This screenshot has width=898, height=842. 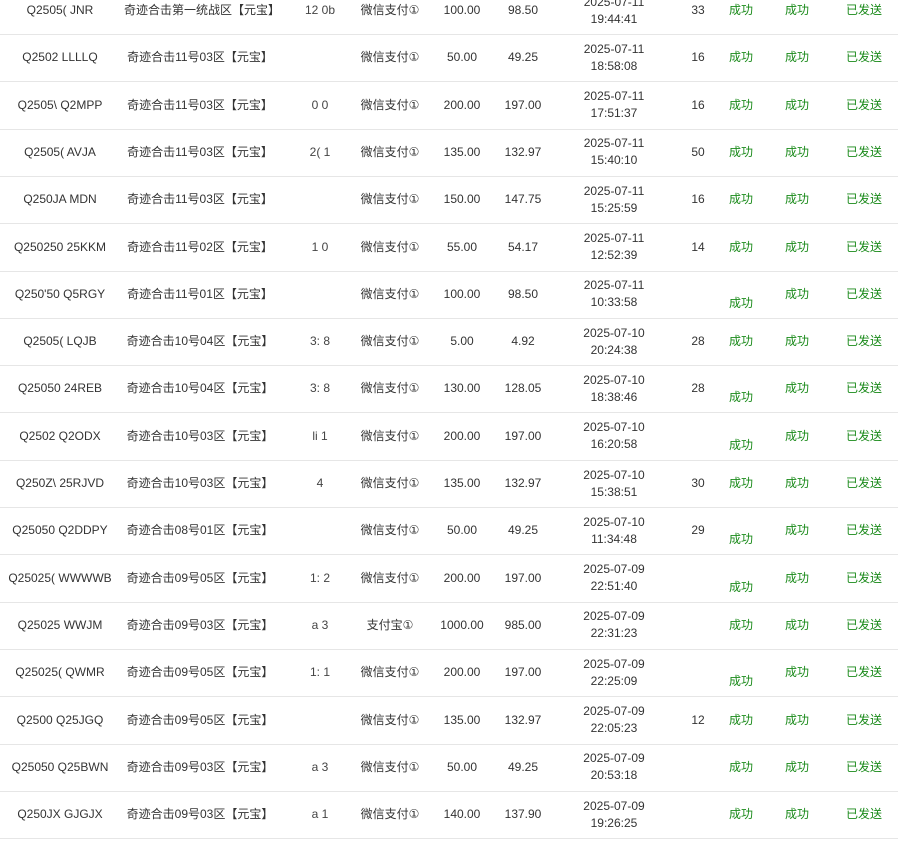 I want to click on order-id: Q2505\ Q2MPP, so click(x=60, y=104).